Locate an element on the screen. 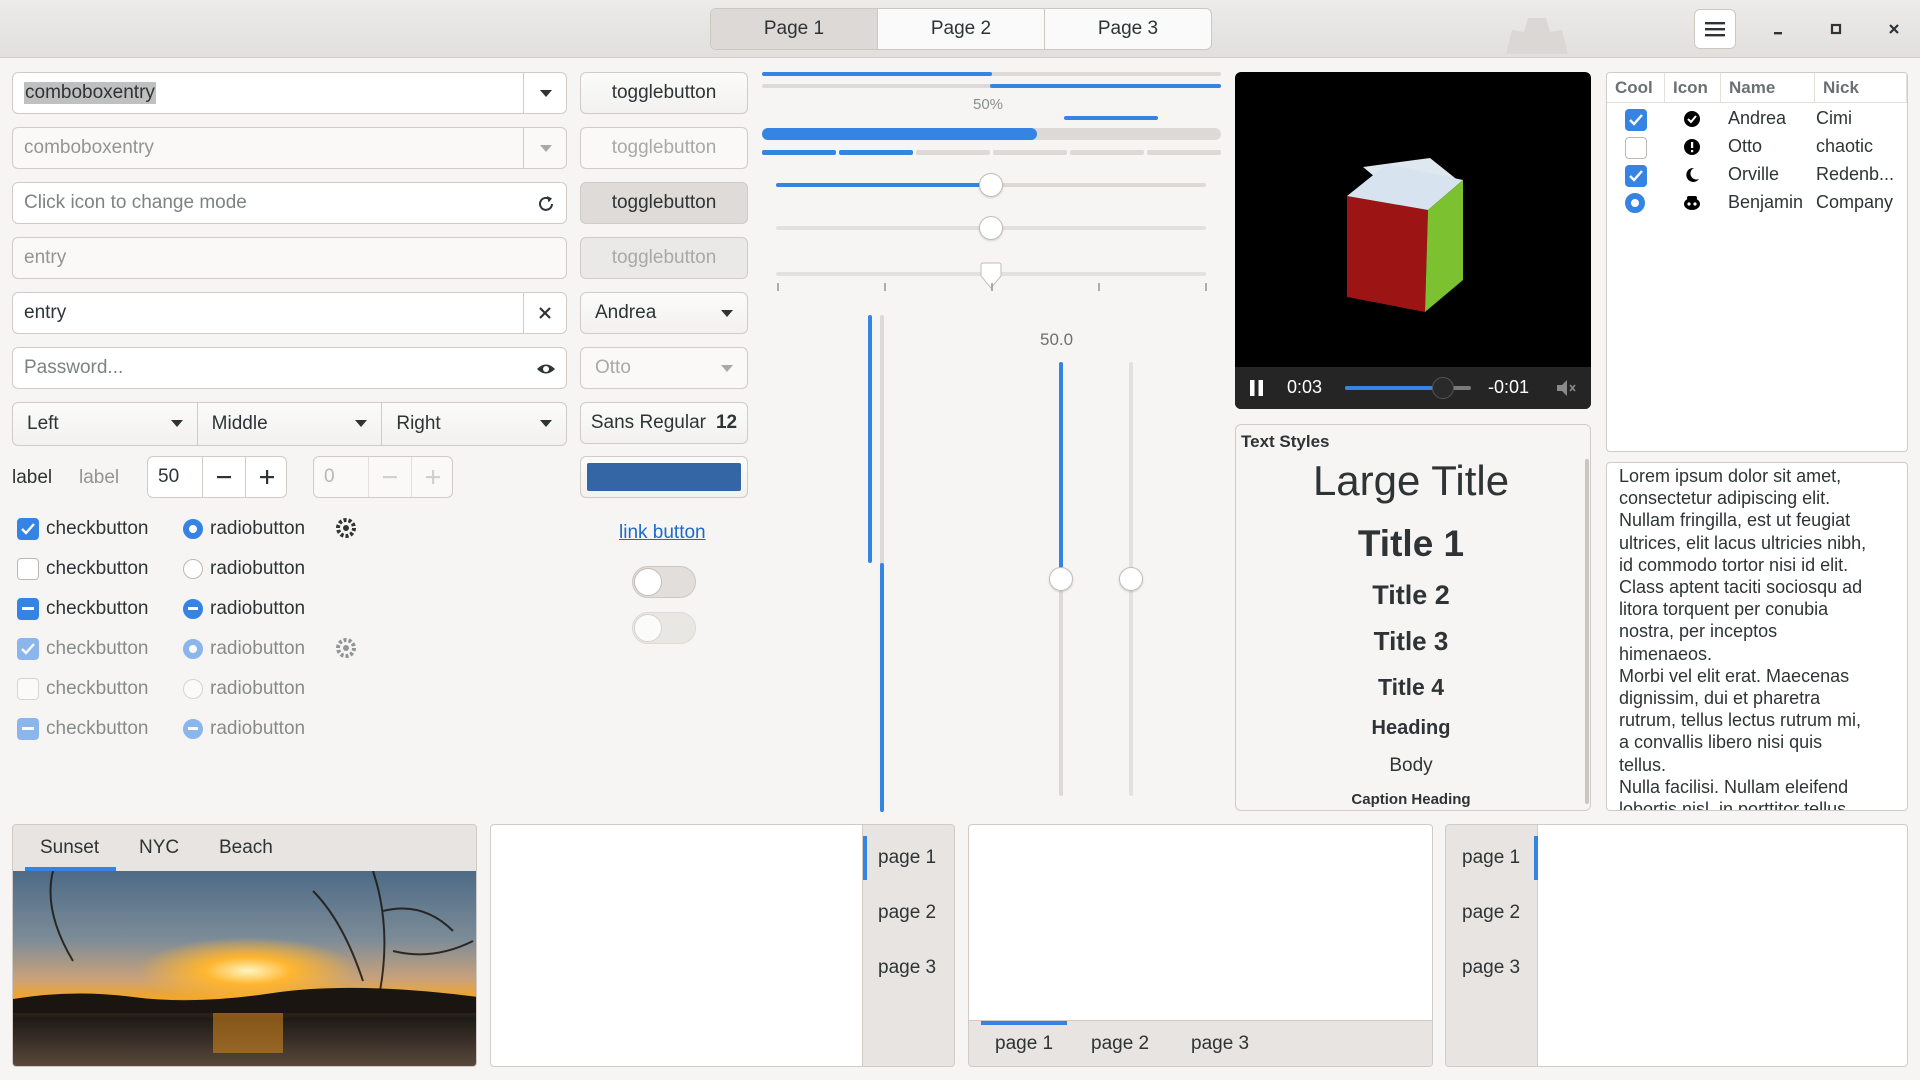  radio-selected-disabled is located at coordinates (193, 649).